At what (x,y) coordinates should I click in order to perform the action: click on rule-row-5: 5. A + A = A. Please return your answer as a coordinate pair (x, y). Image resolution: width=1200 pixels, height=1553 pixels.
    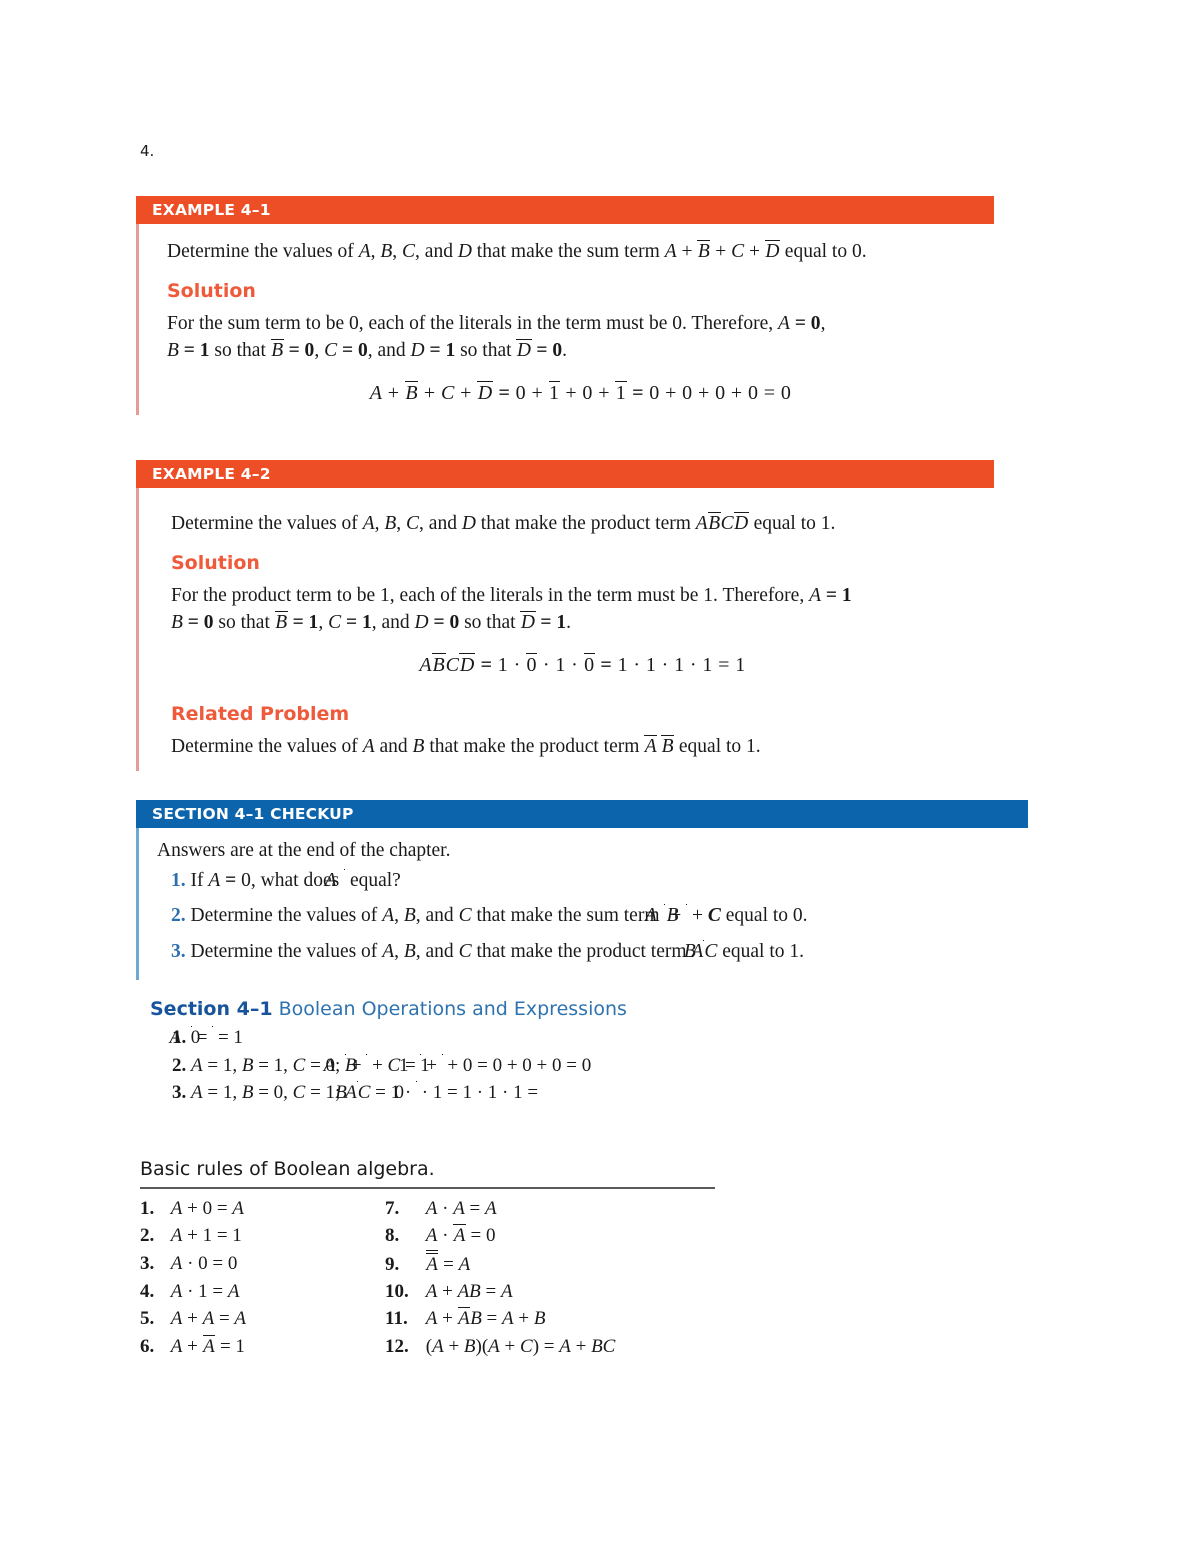
    Looking at the image, I should click on (262, 1318).